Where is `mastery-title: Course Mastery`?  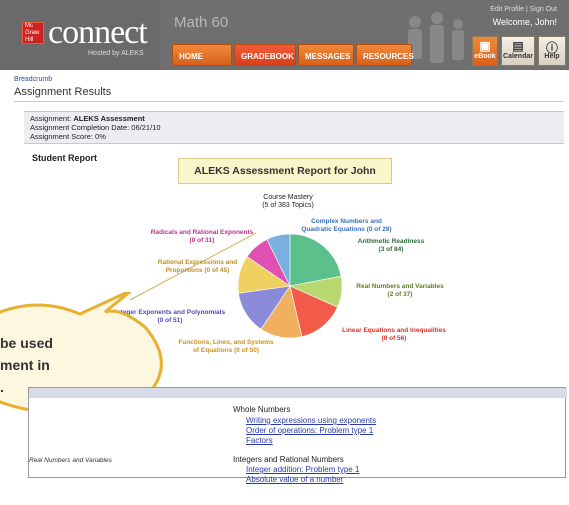 mastery-title: Course Mastery is located at coordinates (288, 197).